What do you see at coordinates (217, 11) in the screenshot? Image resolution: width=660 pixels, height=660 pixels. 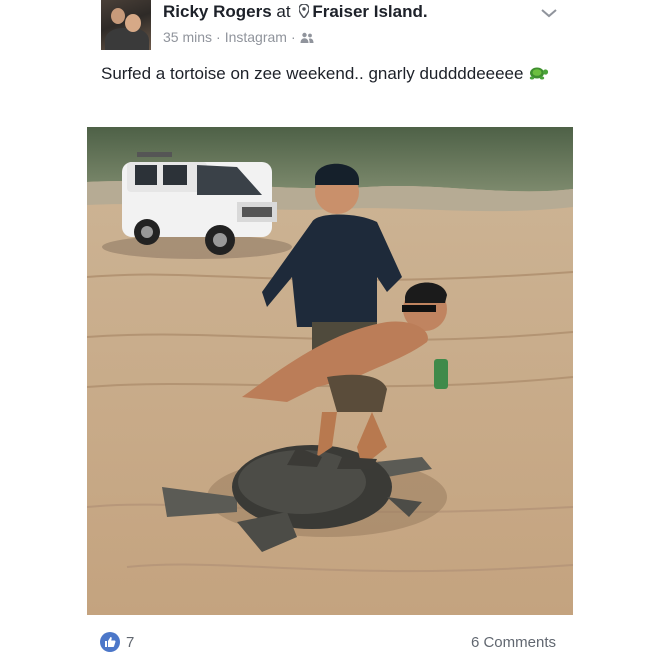 I see `author-name: Ricky Rogers` at bounding box center [217, 11].